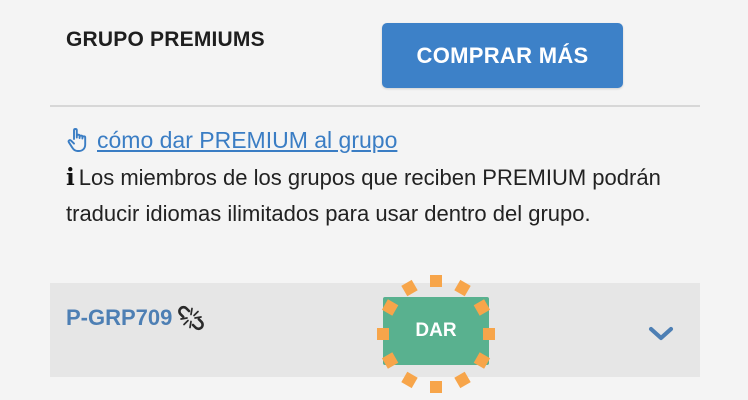 The width and height of the screenshot is (748, 400). What do you see at coordinates (119, 317) in the screenshot?
I see `premium-code-text: P-GRP709` at bounding box center [119, 317].